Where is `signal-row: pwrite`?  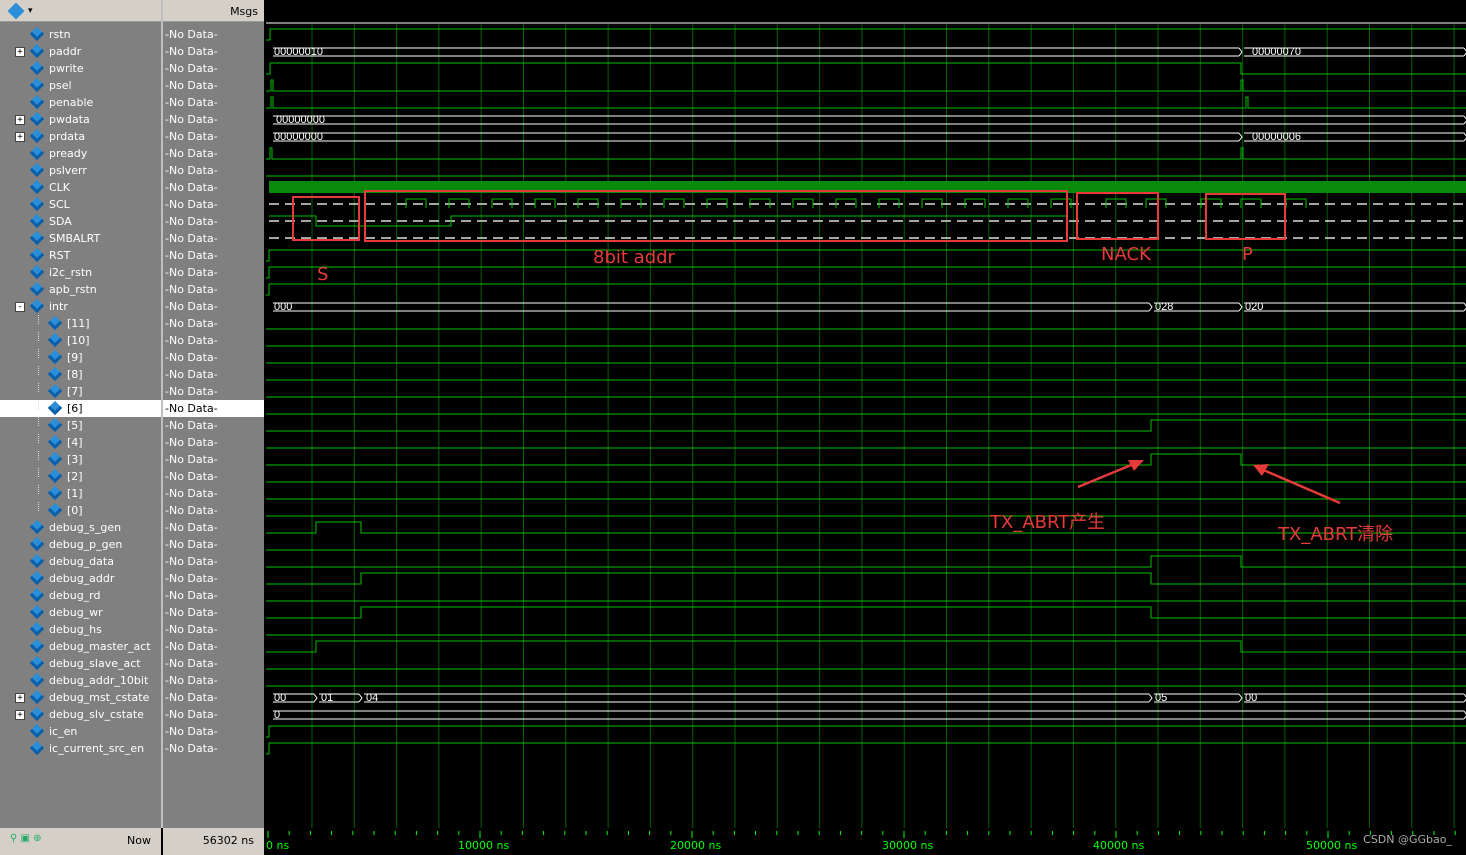
signal-row: pwrite is located at coordinates (80, 68).